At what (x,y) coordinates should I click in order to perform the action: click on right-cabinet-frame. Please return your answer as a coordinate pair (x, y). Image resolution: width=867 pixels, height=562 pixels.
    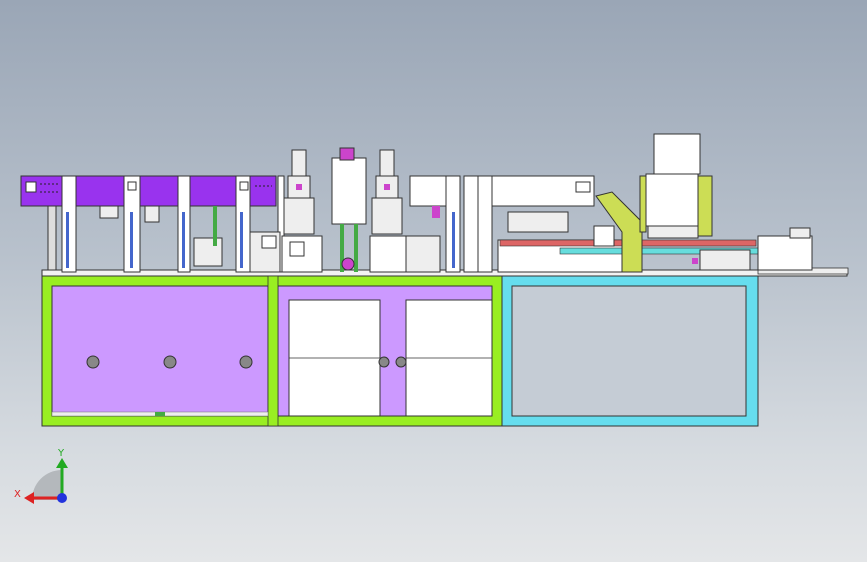
    Looking at the image, I should click on (630, 351).